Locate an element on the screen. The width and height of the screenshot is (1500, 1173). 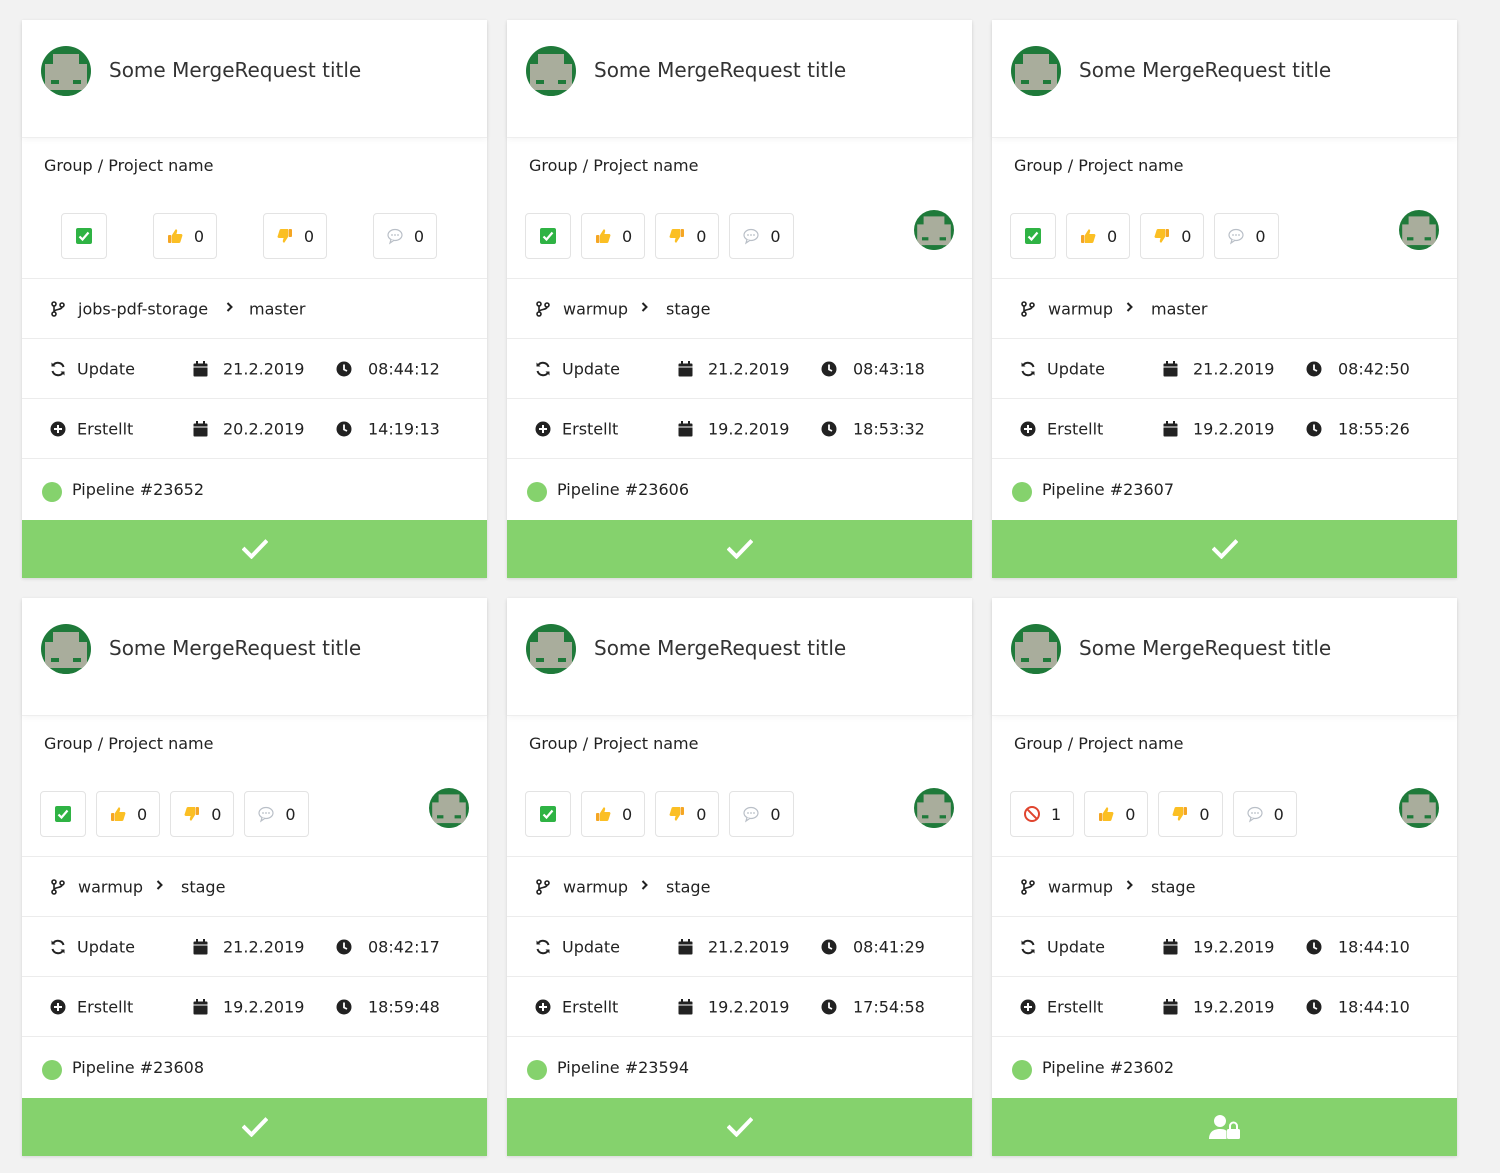
created-row: Erstellt 19.2.2019 18:53:32 is located at coordinates (739, 429).